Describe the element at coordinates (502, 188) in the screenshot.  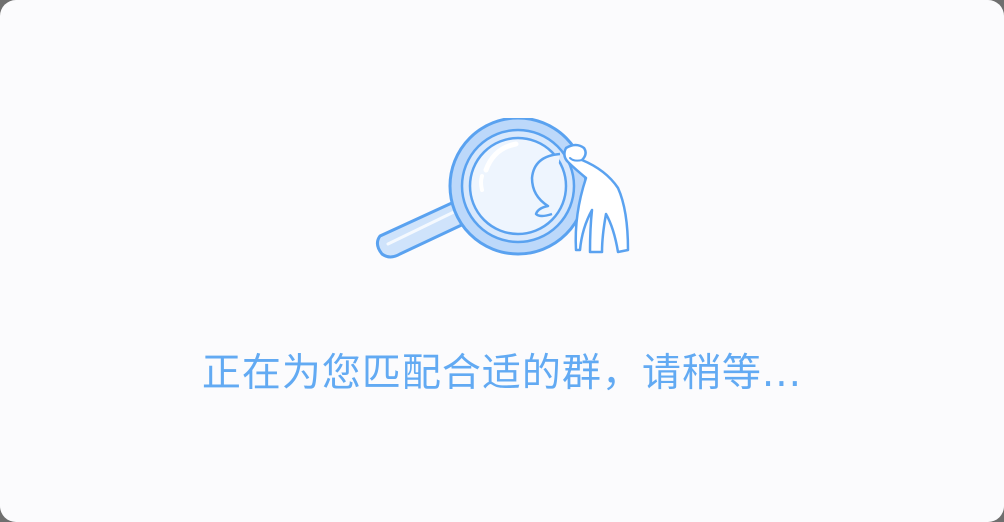
I see `magnifier-searching-icon` at that location.